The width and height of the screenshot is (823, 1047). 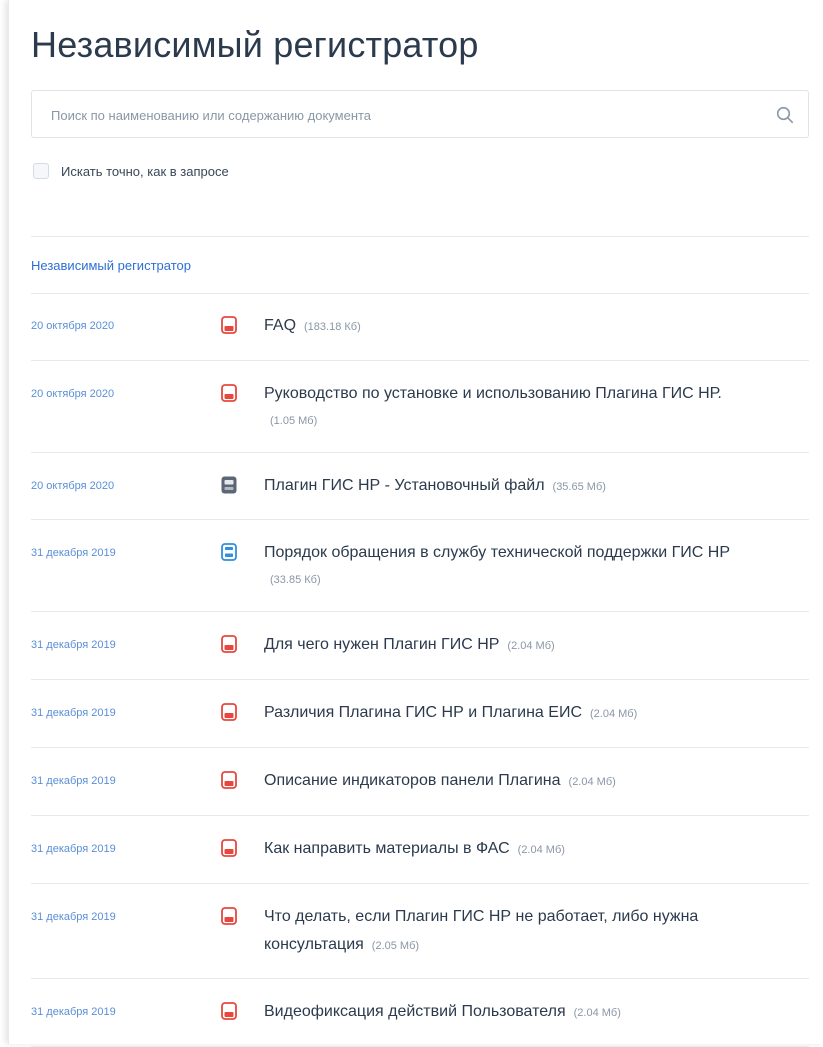 I want to click on exact-match-label: Искать точно, как в запросе, so click(x=145, y=171).